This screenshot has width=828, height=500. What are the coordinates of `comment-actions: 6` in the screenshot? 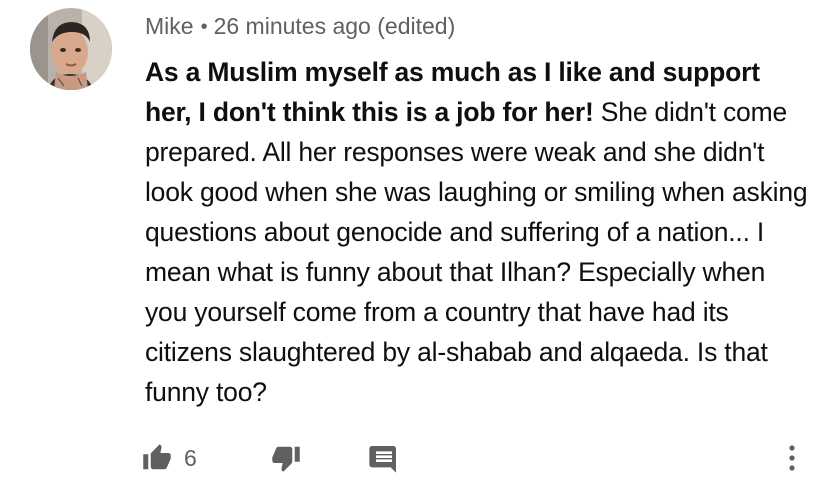 It's located at (414, 460).